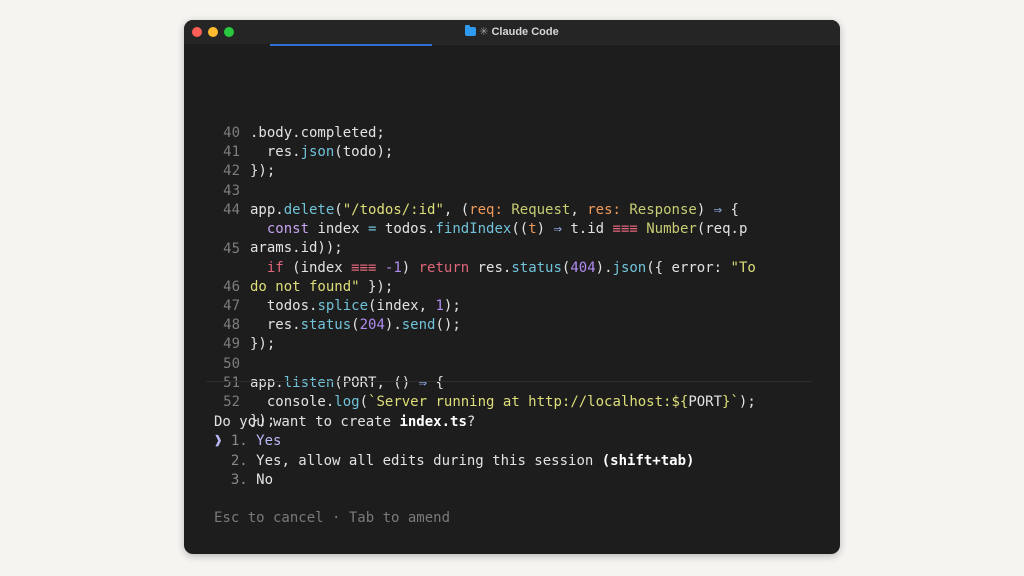  Describe the element at coordinates (218, 441) in the screenshot. I see `selection-cursor-icon: ❱` at that location.